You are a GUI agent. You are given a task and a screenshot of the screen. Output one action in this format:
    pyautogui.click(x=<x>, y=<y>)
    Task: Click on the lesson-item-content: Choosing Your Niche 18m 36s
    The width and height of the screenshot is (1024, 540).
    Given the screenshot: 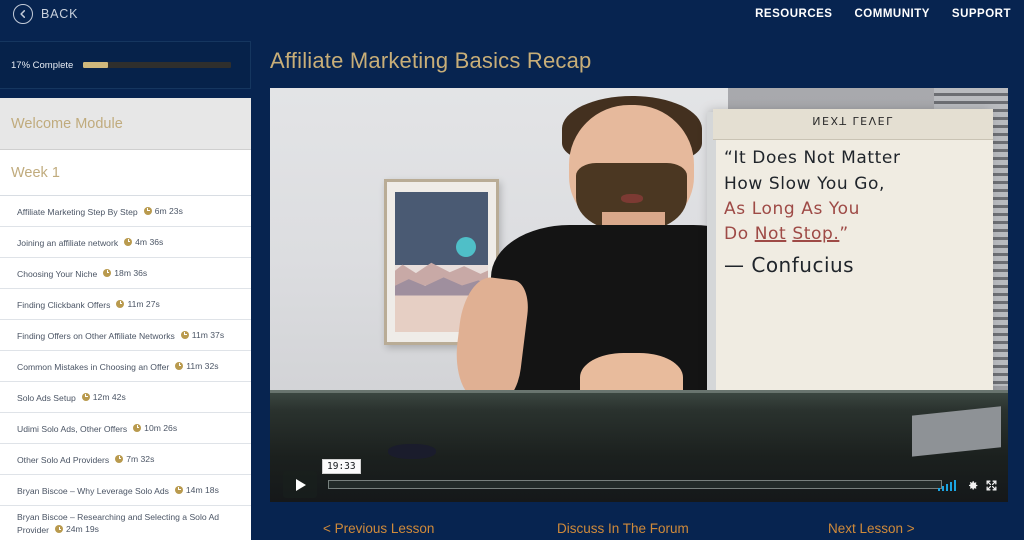 What is the action you would take?
    pyautogui.click(x=82, y=273)
    